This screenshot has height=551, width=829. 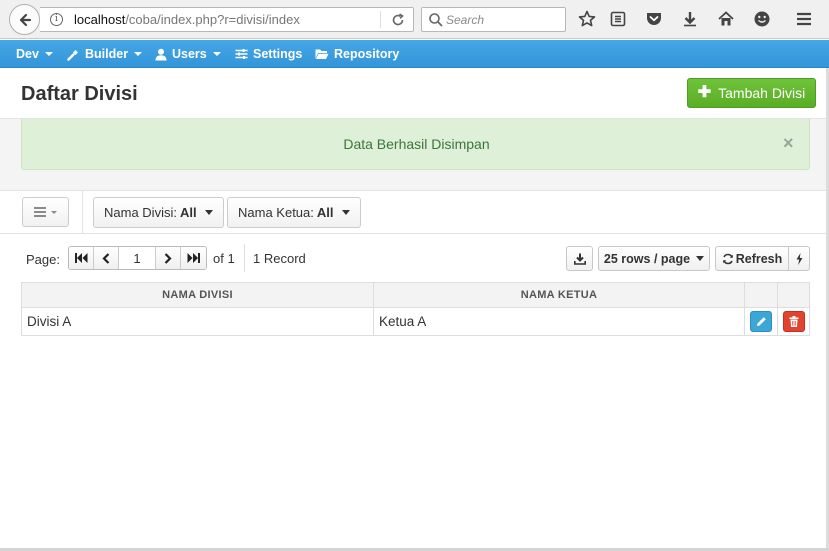 What do you see at coordinates (212, 19) in the screenshot?
I see `url-path: /coba/index.php?r=divisi/index` at bounding box center [212, 19].